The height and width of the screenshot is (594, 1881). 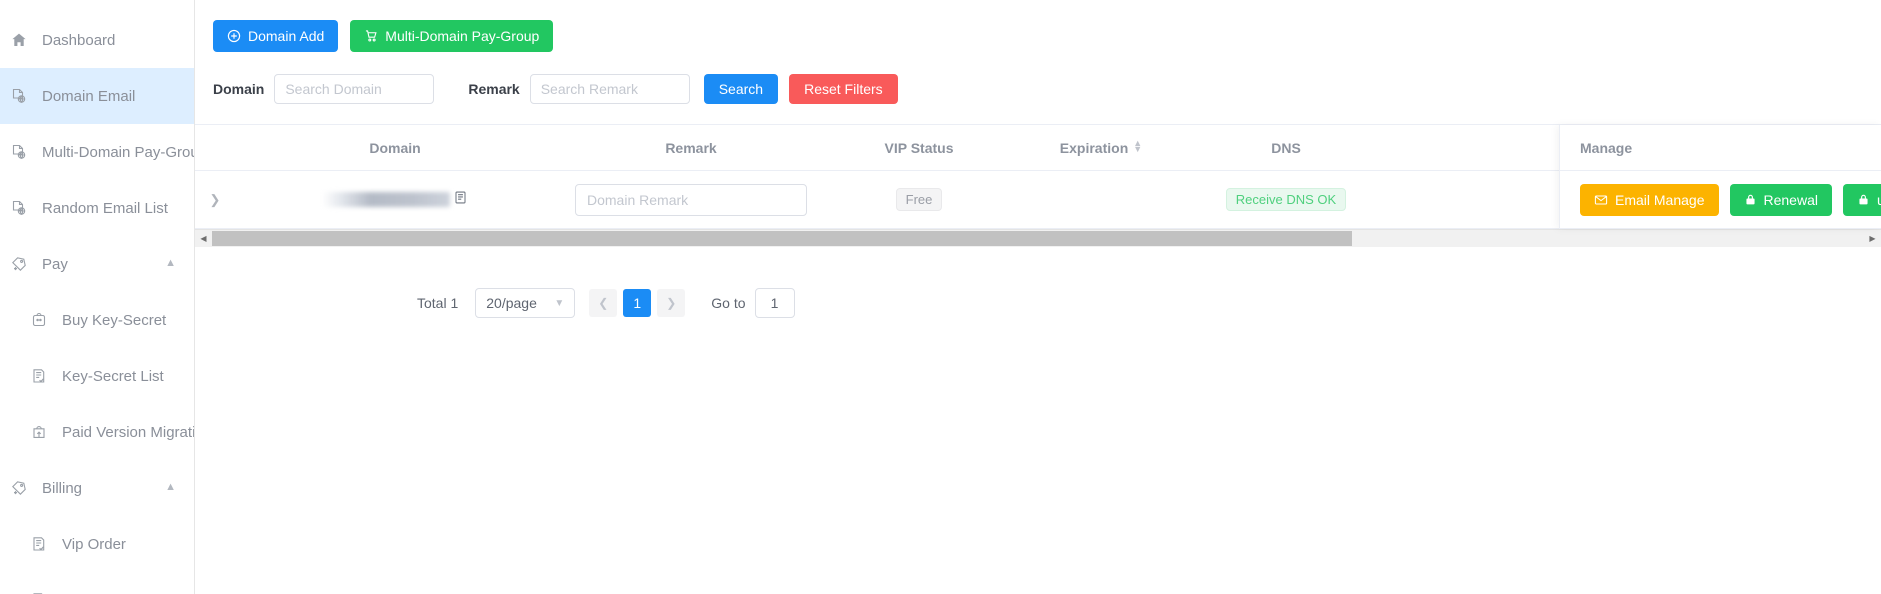 I want to click on sidebar-item-label: Multi-Domain Pay-Group, so click(x=118, y=152).